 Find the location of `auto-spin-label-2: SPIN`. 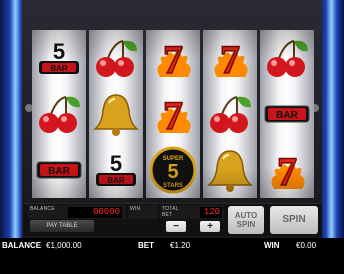

auto-spin-label-2: SPIN is located at coordinates (246, 224).